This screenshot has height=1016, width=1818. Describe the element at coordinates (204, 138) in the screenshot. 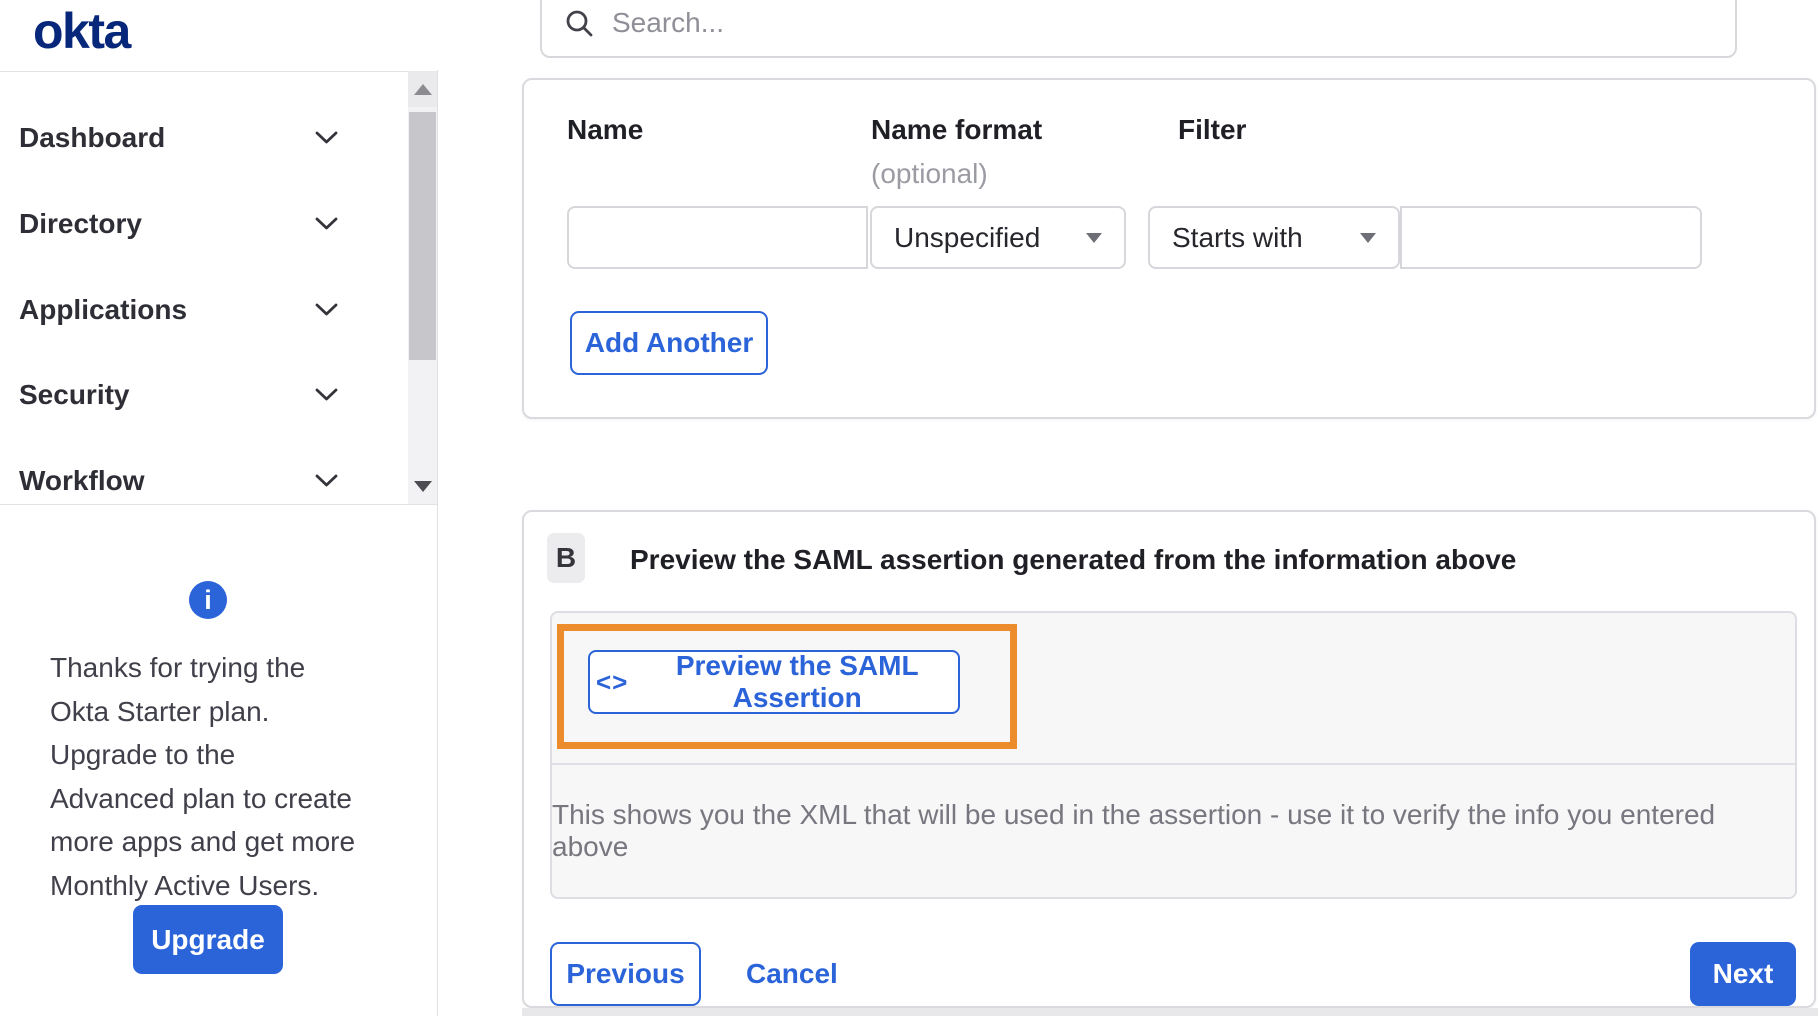

I see `sidebar-item-dashboard: Dashboard` at that location.